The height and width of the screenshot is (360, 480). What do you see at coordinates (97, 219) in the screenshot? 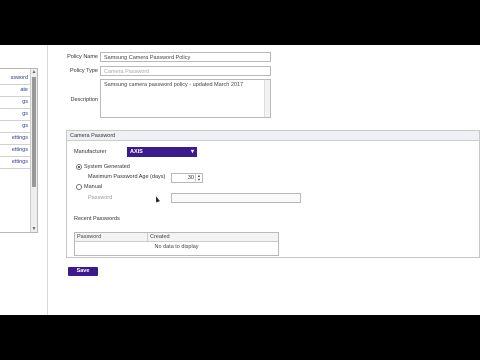
I see `recent-passwords-label: Recent Passwords` at bounding box center [97, 219].